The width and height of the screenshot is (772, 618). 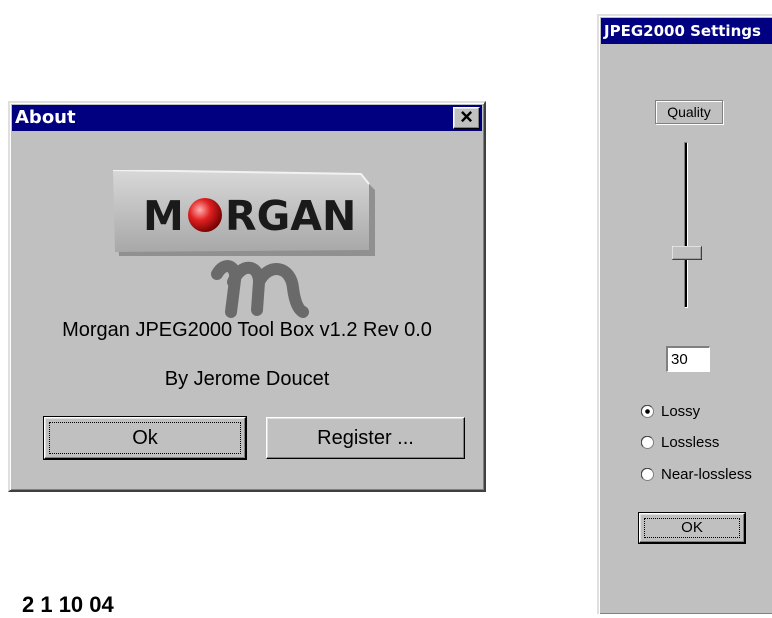 What do you see at coordinates (247, 379) in the screenshot?
I see `author-text: By Jerome Doucet` at bounding box center [247, 379].